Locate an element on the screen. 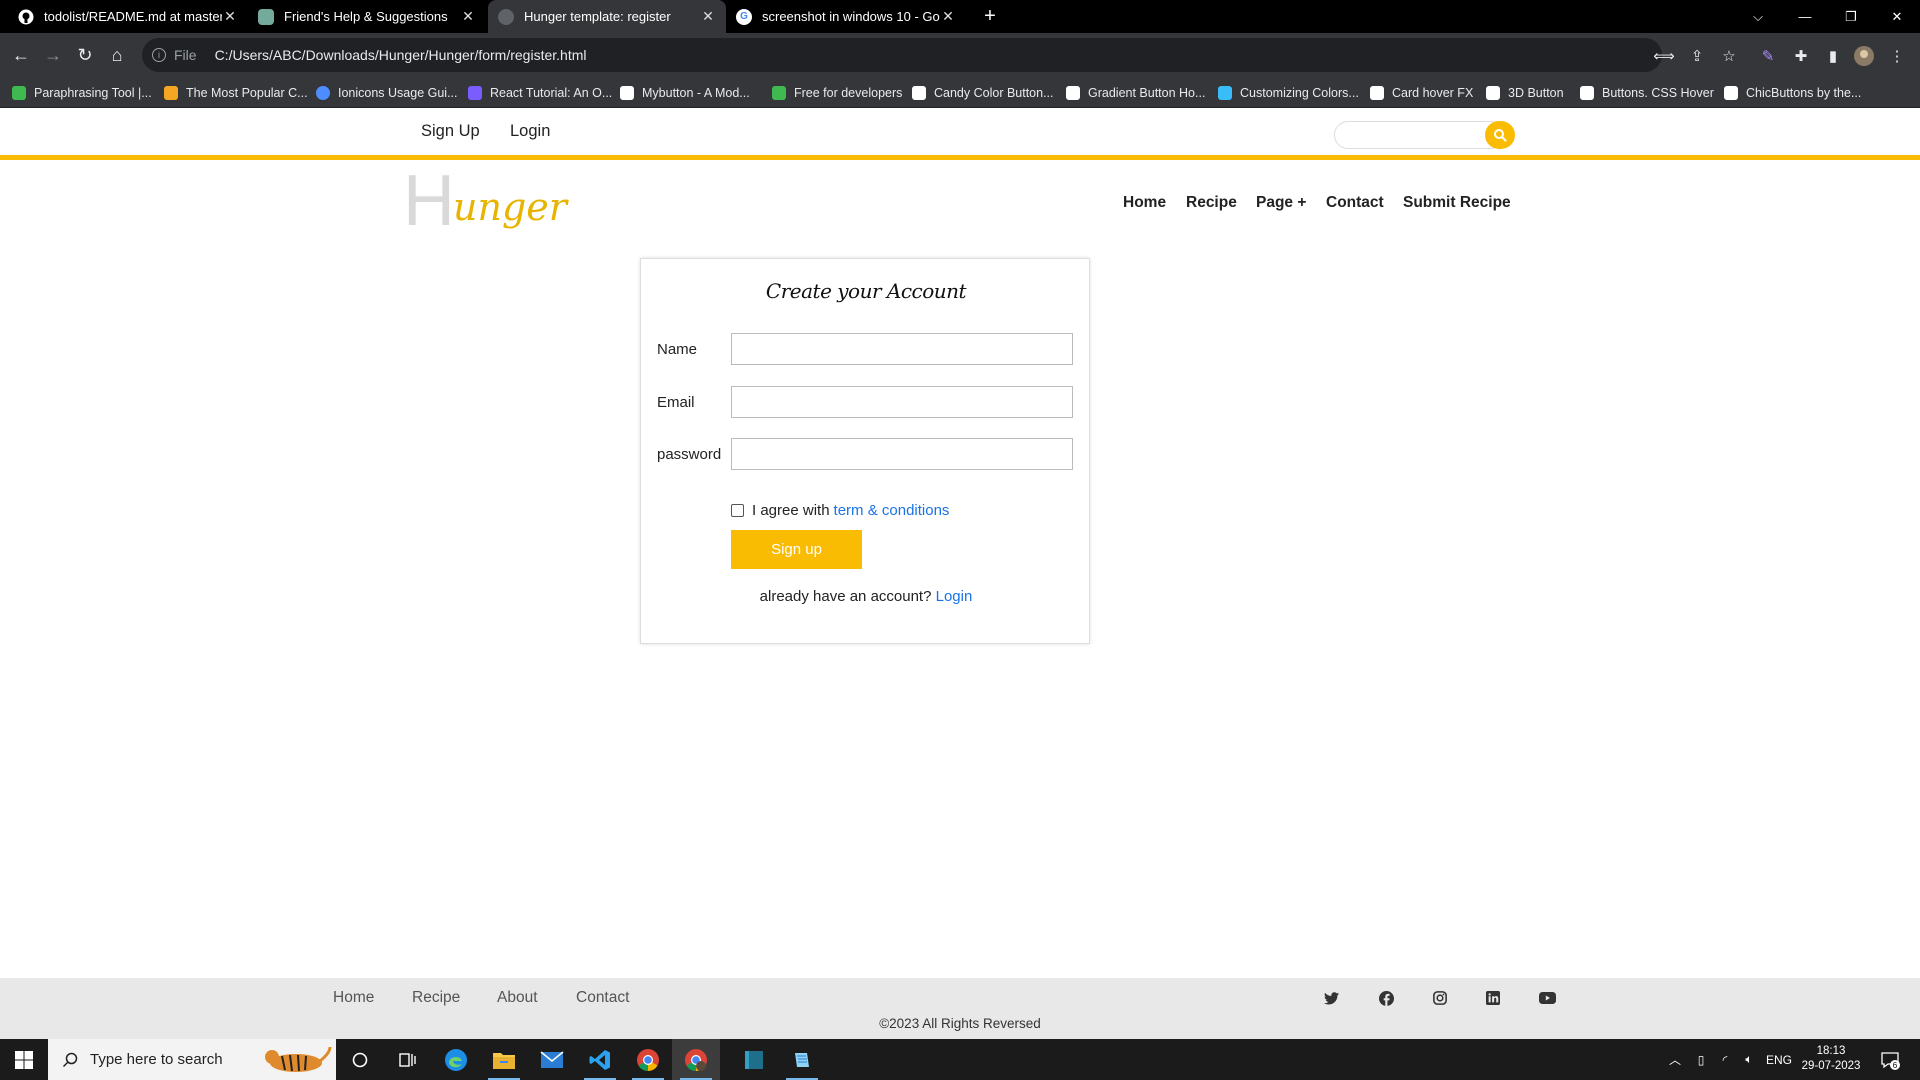 The height and width of the screenshot is (1080, 1920). tray-chevron-up-icon: ︿ is located at coordinates (1675, 1059).